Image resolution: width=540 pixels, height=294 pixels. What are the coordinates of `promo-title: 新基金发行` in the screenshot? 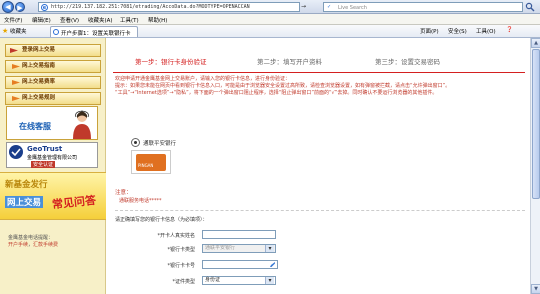 It's located at (26, 185).